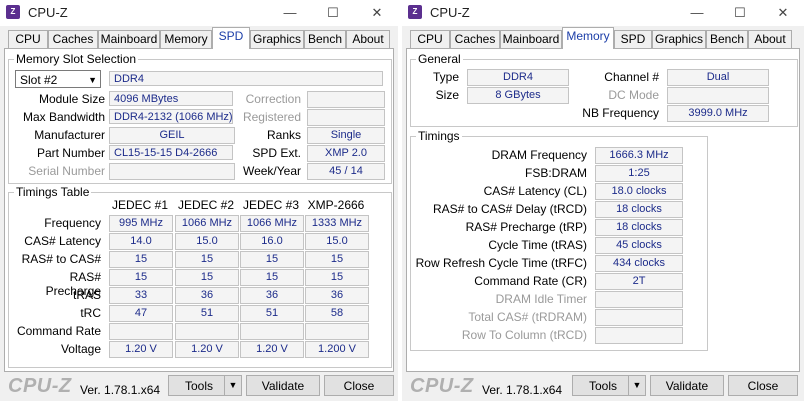  What do you see at coordinates (530, 281) in the screenshot?
I see `command-rate-label: Command Rate (CR)` at bounding box center [530, 281].